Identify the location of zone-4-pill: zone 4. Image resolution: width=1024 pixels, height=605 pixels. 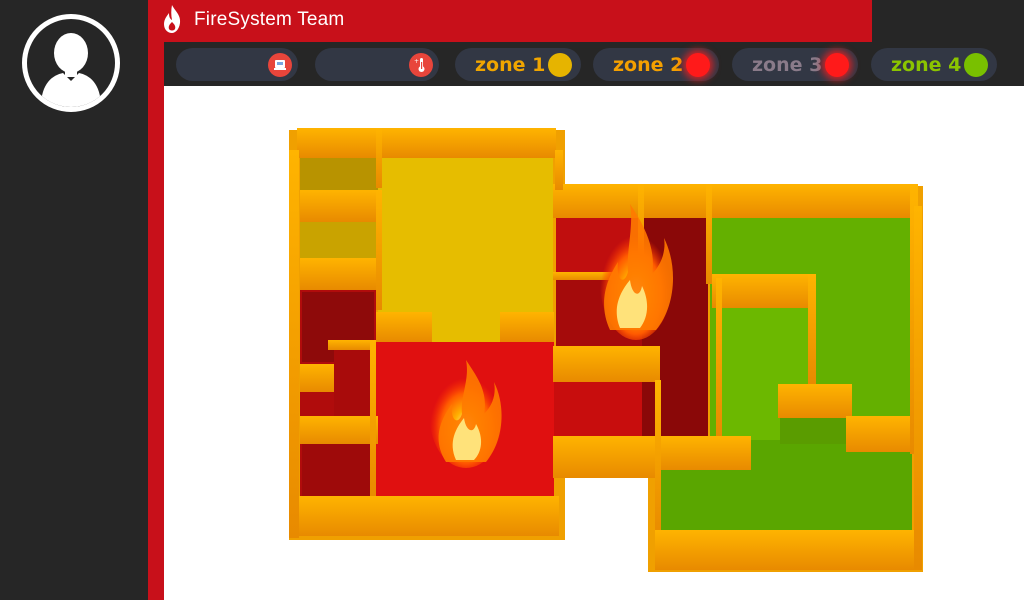
(934, 64).